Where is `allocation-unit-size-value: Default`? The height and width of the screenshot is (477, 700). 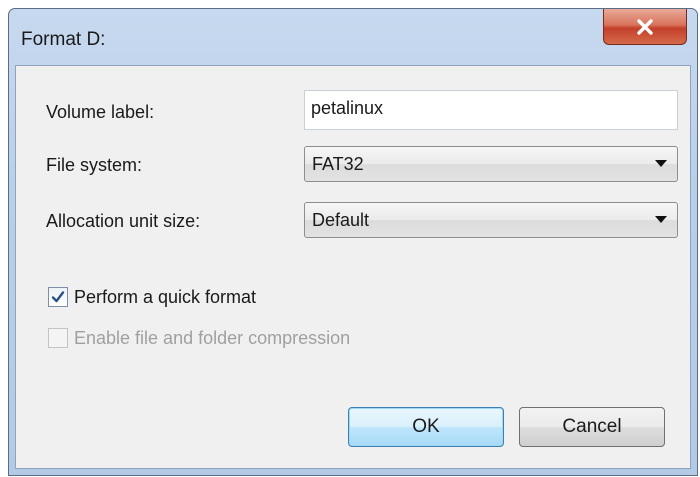 allocation-unit-size-value: Default is located at coordinates (341, 220).